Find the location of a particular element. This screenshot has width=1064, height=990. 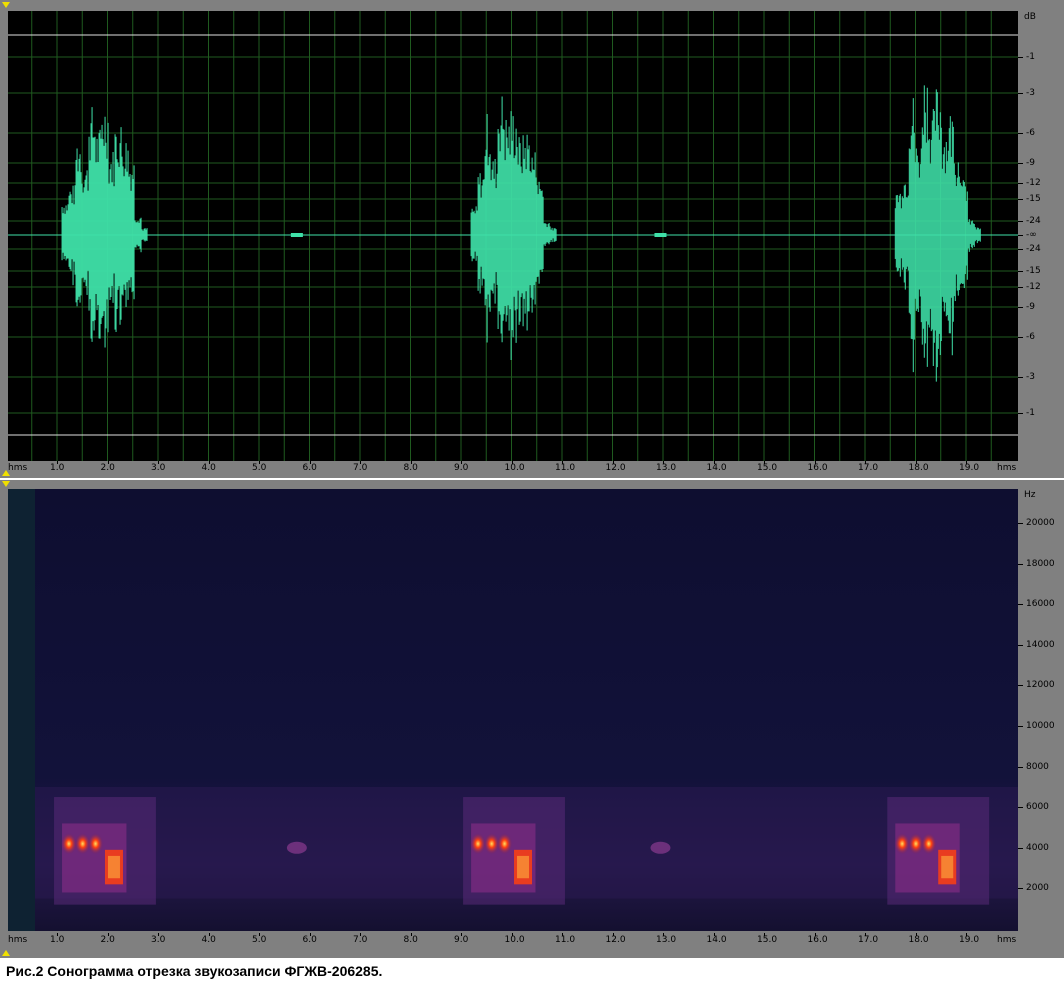

time-tick-label: 14.0 is located at coordinates (716, 468).